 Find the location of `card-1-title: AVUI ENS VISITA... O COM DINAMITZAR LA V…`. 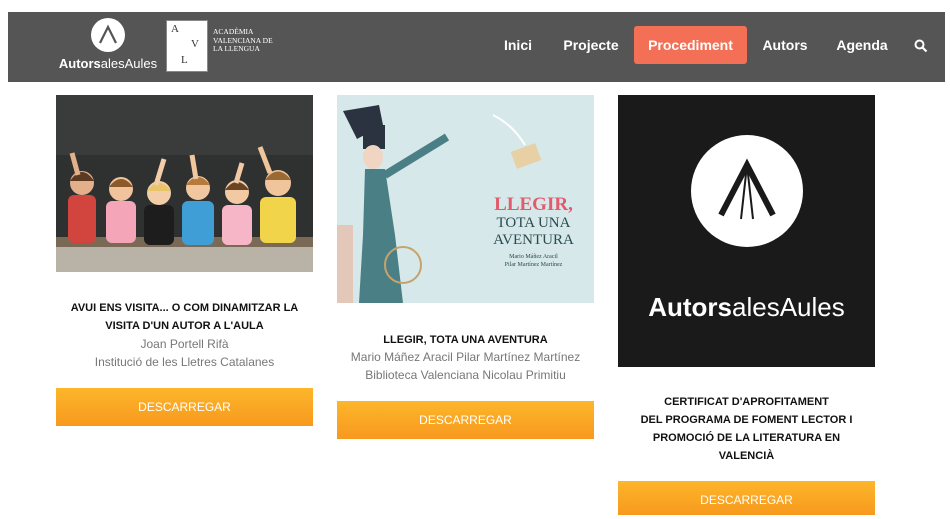

card-1-title: AVUI ENS VISITA... O COM DINAMITZAR LA V… is located at coordinates (184, 317).